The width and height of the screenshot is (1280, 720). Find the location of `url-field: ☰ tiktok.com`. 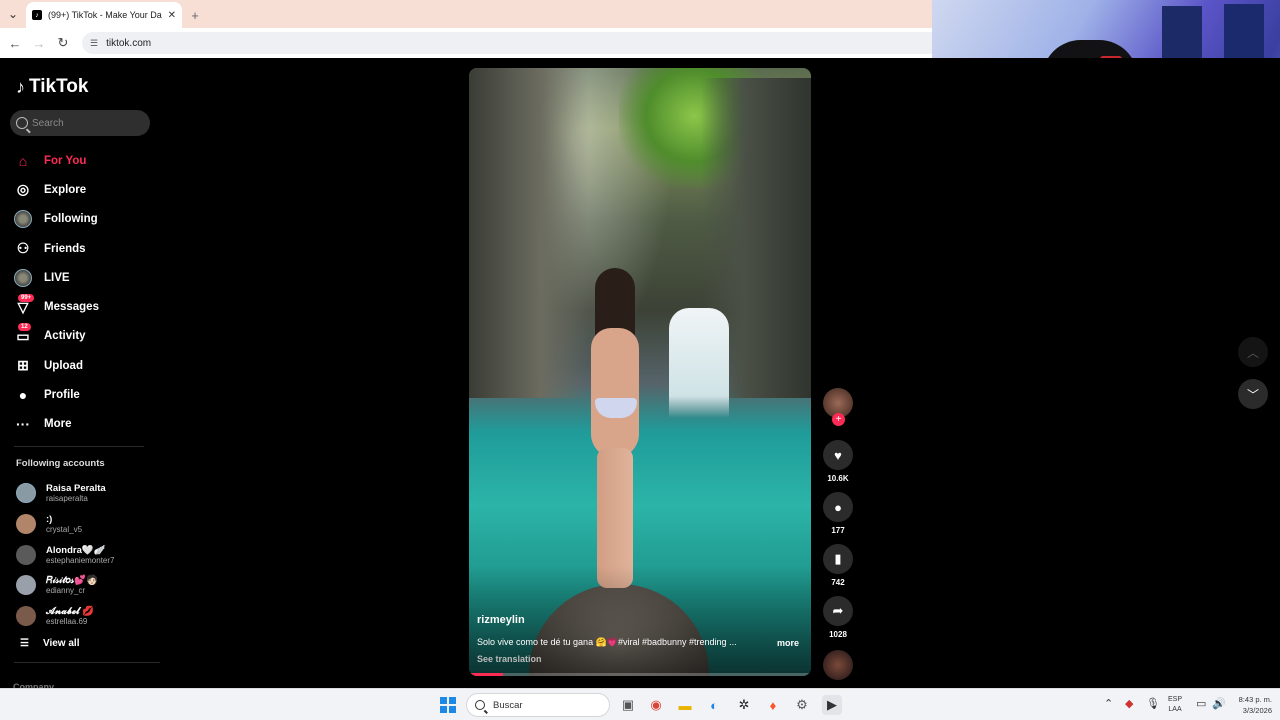

url-field: ☰ tiktok.com is located at coordinates (507, 43).